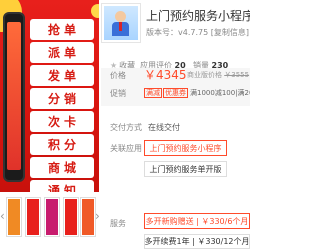 The image size is (320, 250). What do you see at coordinates (62, 29) in the screenshot?
I see `feature-badge: 抢单` at bounding box center [62, 29].